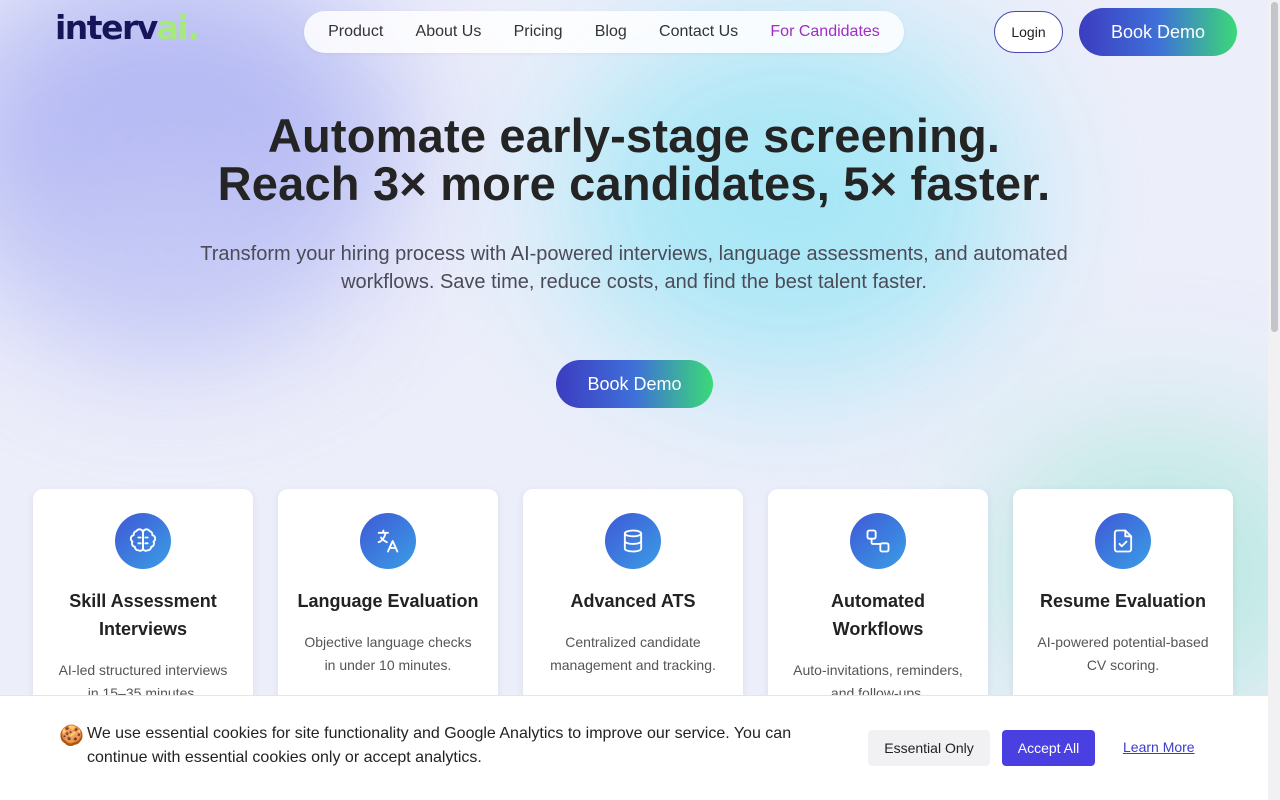  What do you see at coordinates (634, 384) in the screenshot?
I see `book-demo-hero-button: Book Demo` at bounding box center [634, 384].